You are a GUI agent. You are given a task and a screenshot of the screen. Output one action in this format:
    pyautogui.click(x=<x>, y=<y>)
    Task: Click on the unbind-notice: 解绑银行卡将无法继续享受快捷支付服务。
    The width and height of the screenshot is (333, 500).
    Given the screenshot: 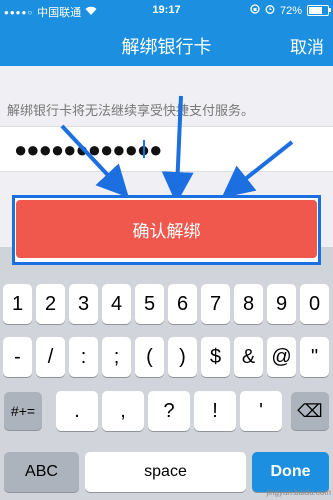 What is the action you would take?
    pyautogui.click(x=131, y=110)
    